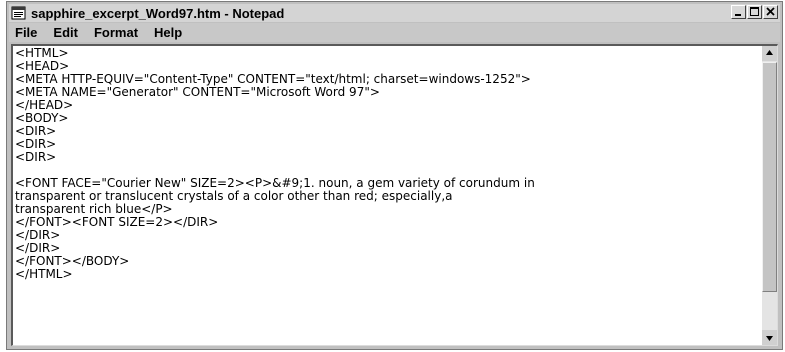 This screenshot has width=785, height=352. What do you see at coordinates (168, 32) in the screenshot?
I see `menu-help: Help` at bounding box center [168, 32].